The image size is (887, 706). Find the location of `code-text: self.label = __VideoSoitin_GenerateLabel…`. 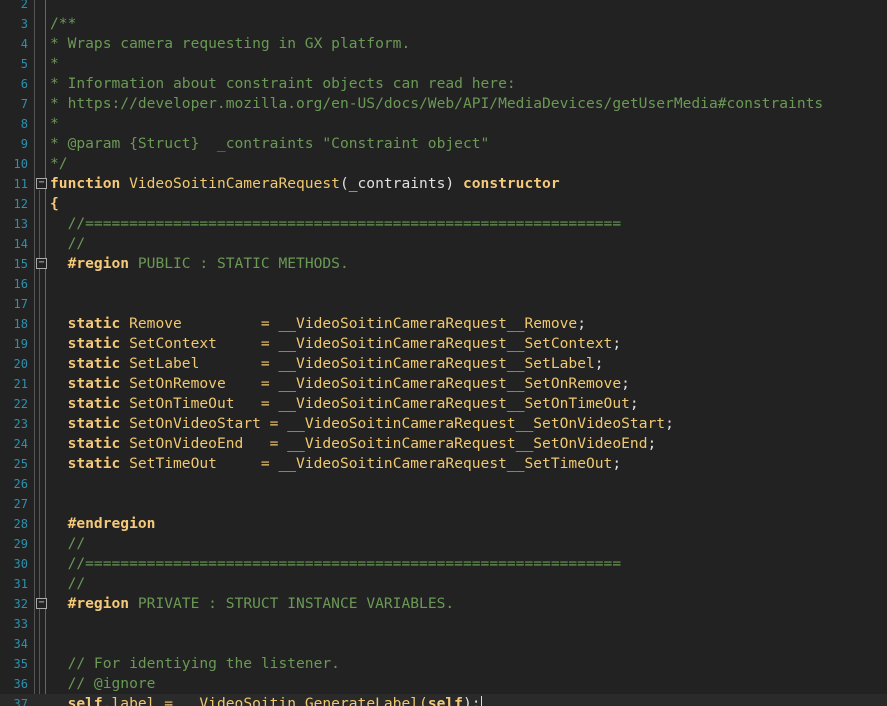

code-text: self.label = __VideoSoitin_GenerateLabel… is located at coordinates (266, 700).